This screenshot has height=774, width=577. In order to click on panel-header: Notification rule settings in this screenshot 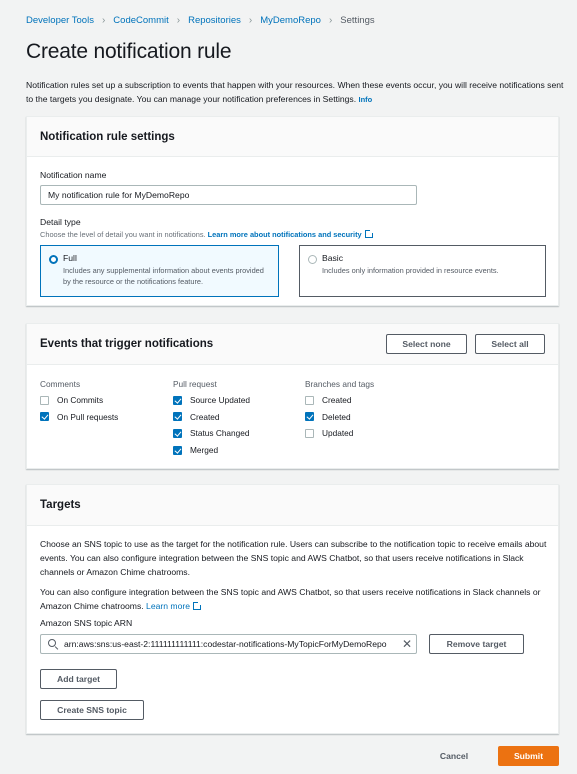, I will do `click(292, 137)`.